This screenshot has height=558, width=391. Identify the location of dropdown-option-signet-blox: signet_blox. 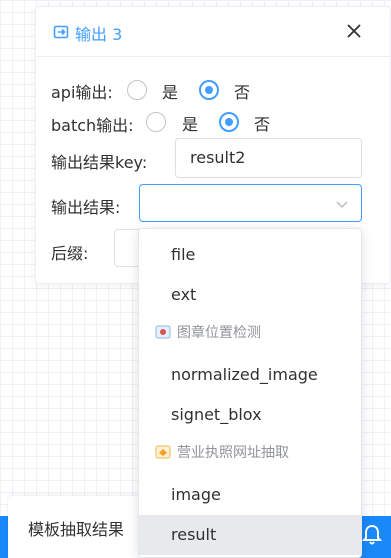
(250, 415).